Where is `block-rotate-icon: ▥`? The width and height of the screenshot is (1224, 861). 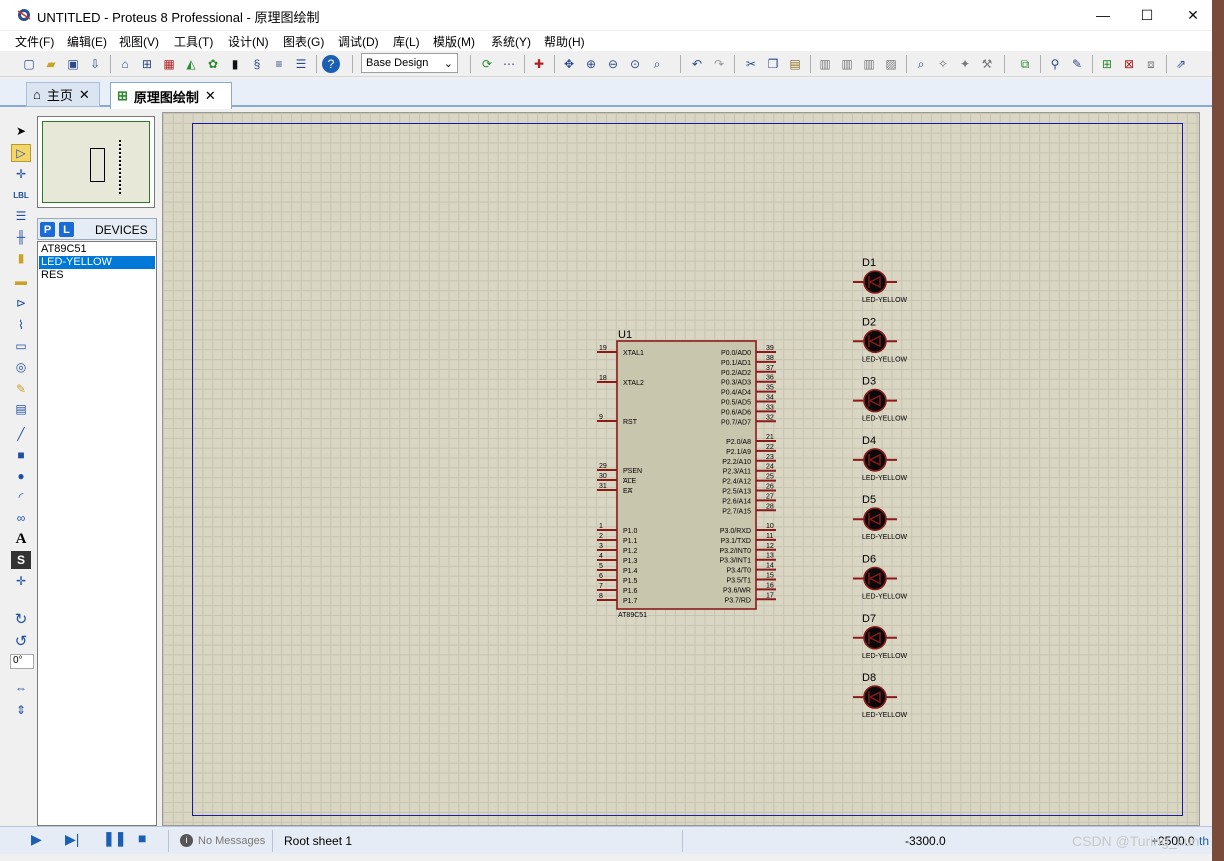 block-rotate-icon: ▥ is located at coordinates (869, 64).